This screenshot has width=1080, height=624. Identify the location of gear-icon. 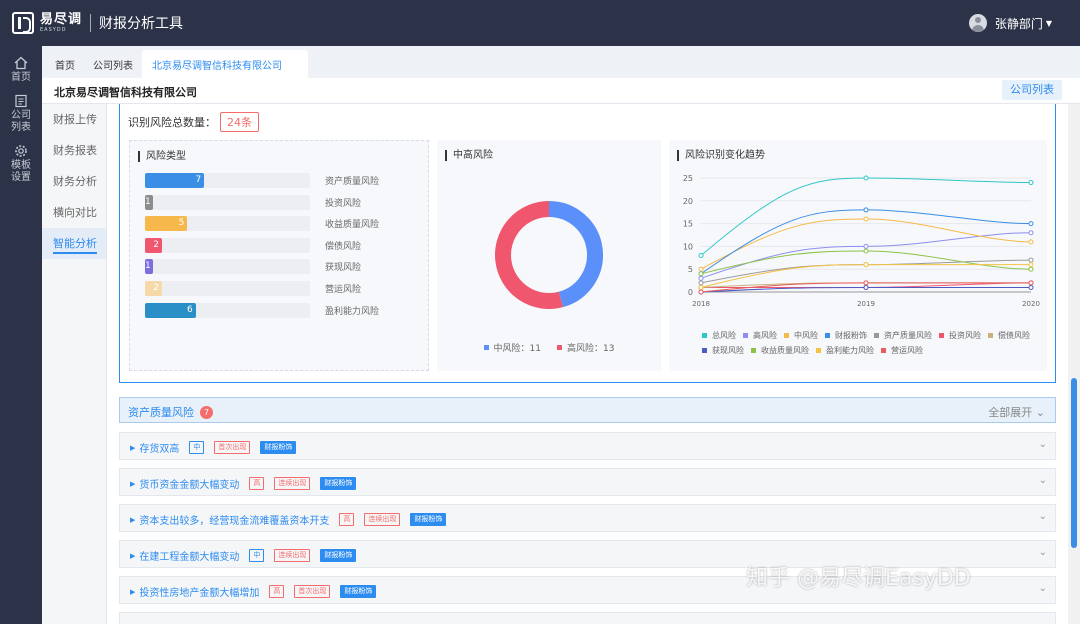
(21, 151).